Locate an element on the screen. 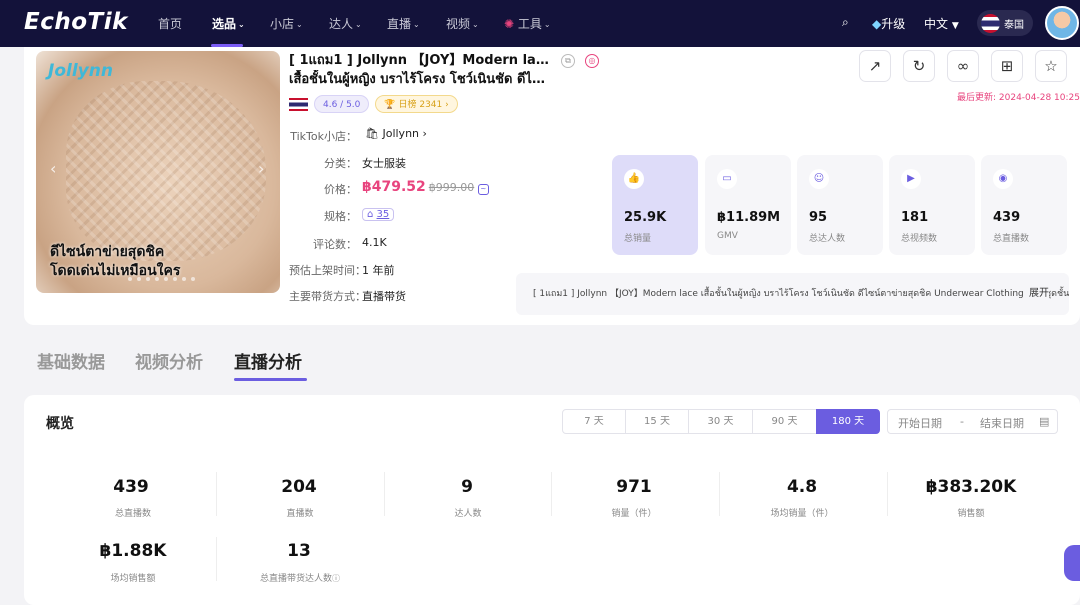 The image size is (1080, 605). tab-active-indicator is located at coordinates (270, 379).